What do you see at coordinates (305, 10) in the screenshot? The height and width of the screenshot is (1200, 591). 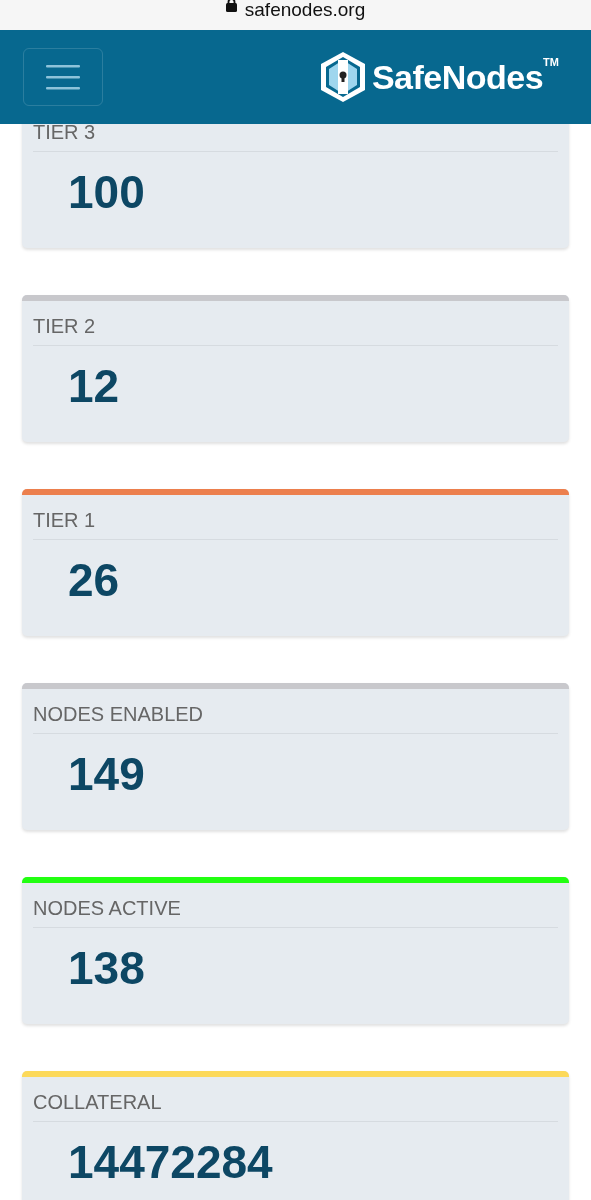 I see `page-url: safenodes.org` at bounding box center [305, 10].